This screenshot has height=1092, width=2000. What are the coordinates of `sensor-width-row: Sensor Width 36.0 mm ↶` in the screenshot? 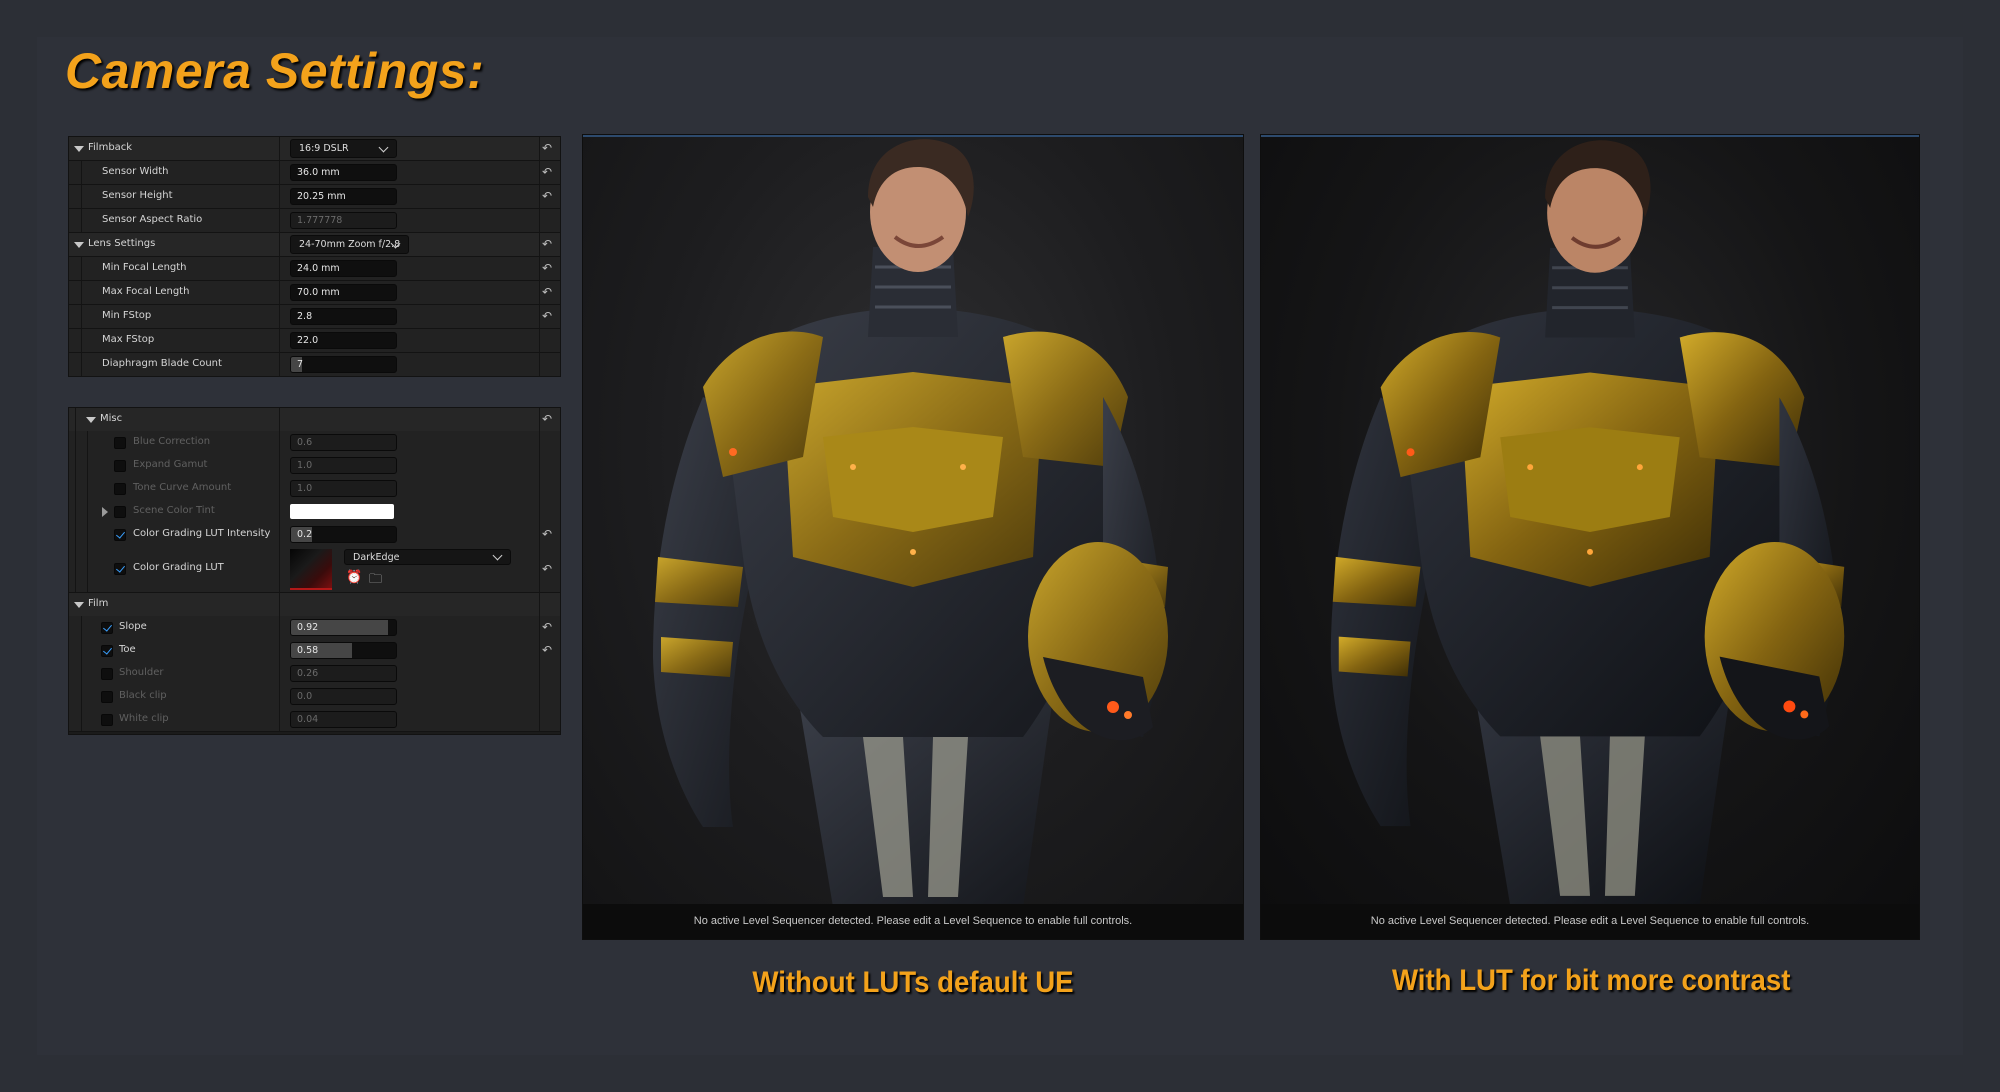 It's located at (314, 173).